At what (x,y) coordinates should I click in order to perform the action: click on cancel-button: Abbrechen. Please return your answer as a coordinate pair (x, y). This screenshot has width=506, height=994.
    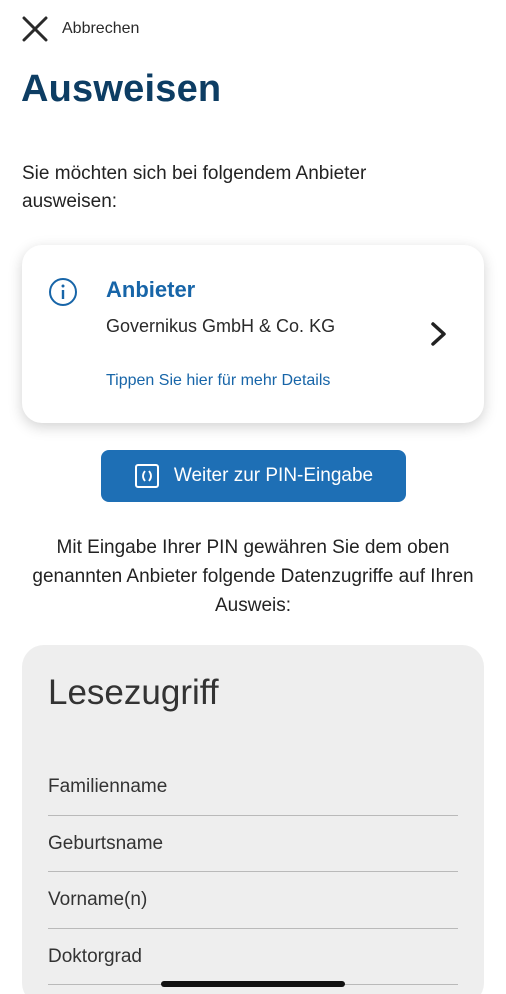
    Looking at the image, I should click on (80, 29).